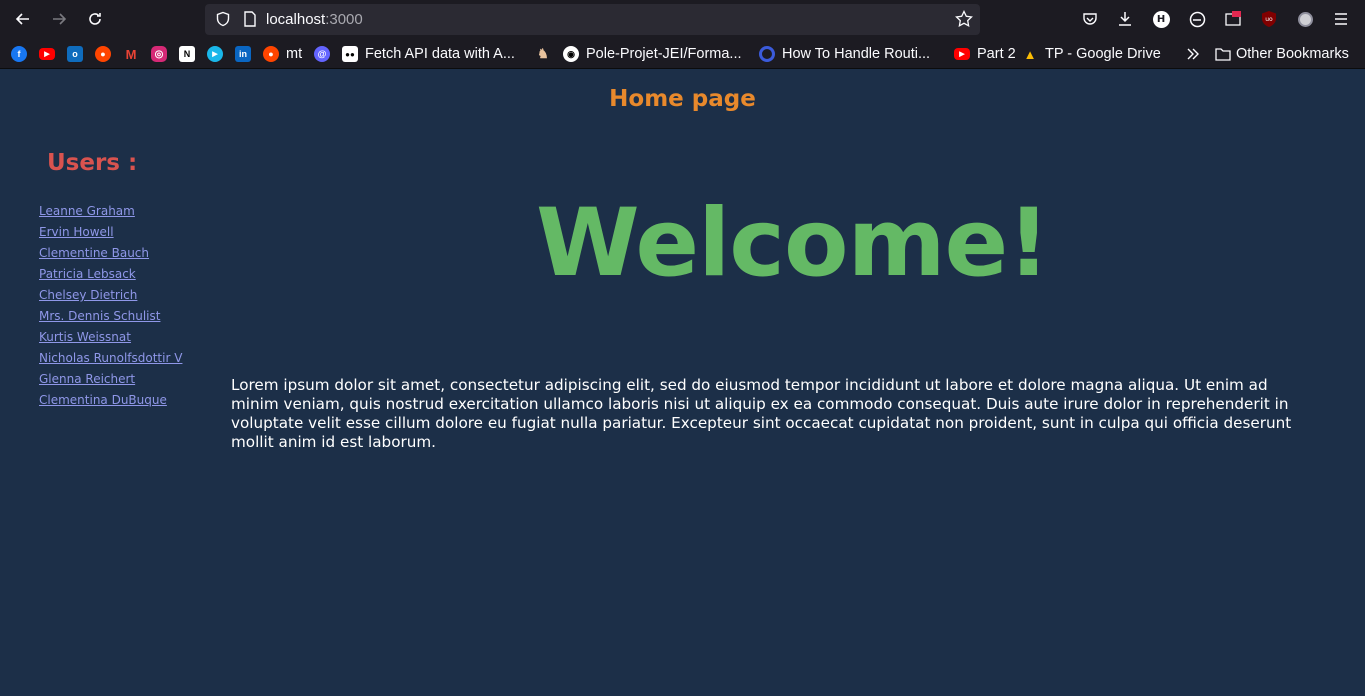 Image resolution: width=1365 pixels, height=696 pixels. Describe the element at coordinates (99, 316) in the screenshot. I see `user-link: Mrs. Dennis Schulist` at that location.